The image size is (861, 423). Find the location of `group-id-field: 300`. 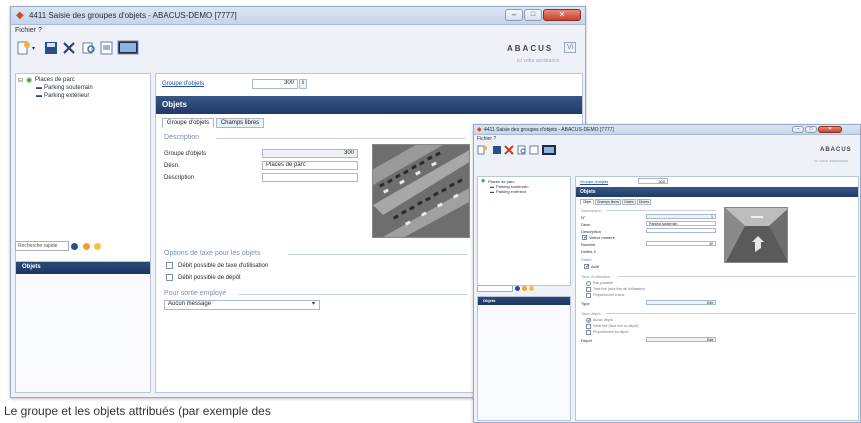

group-id-field: 300 is located at coordinates (310, 153).